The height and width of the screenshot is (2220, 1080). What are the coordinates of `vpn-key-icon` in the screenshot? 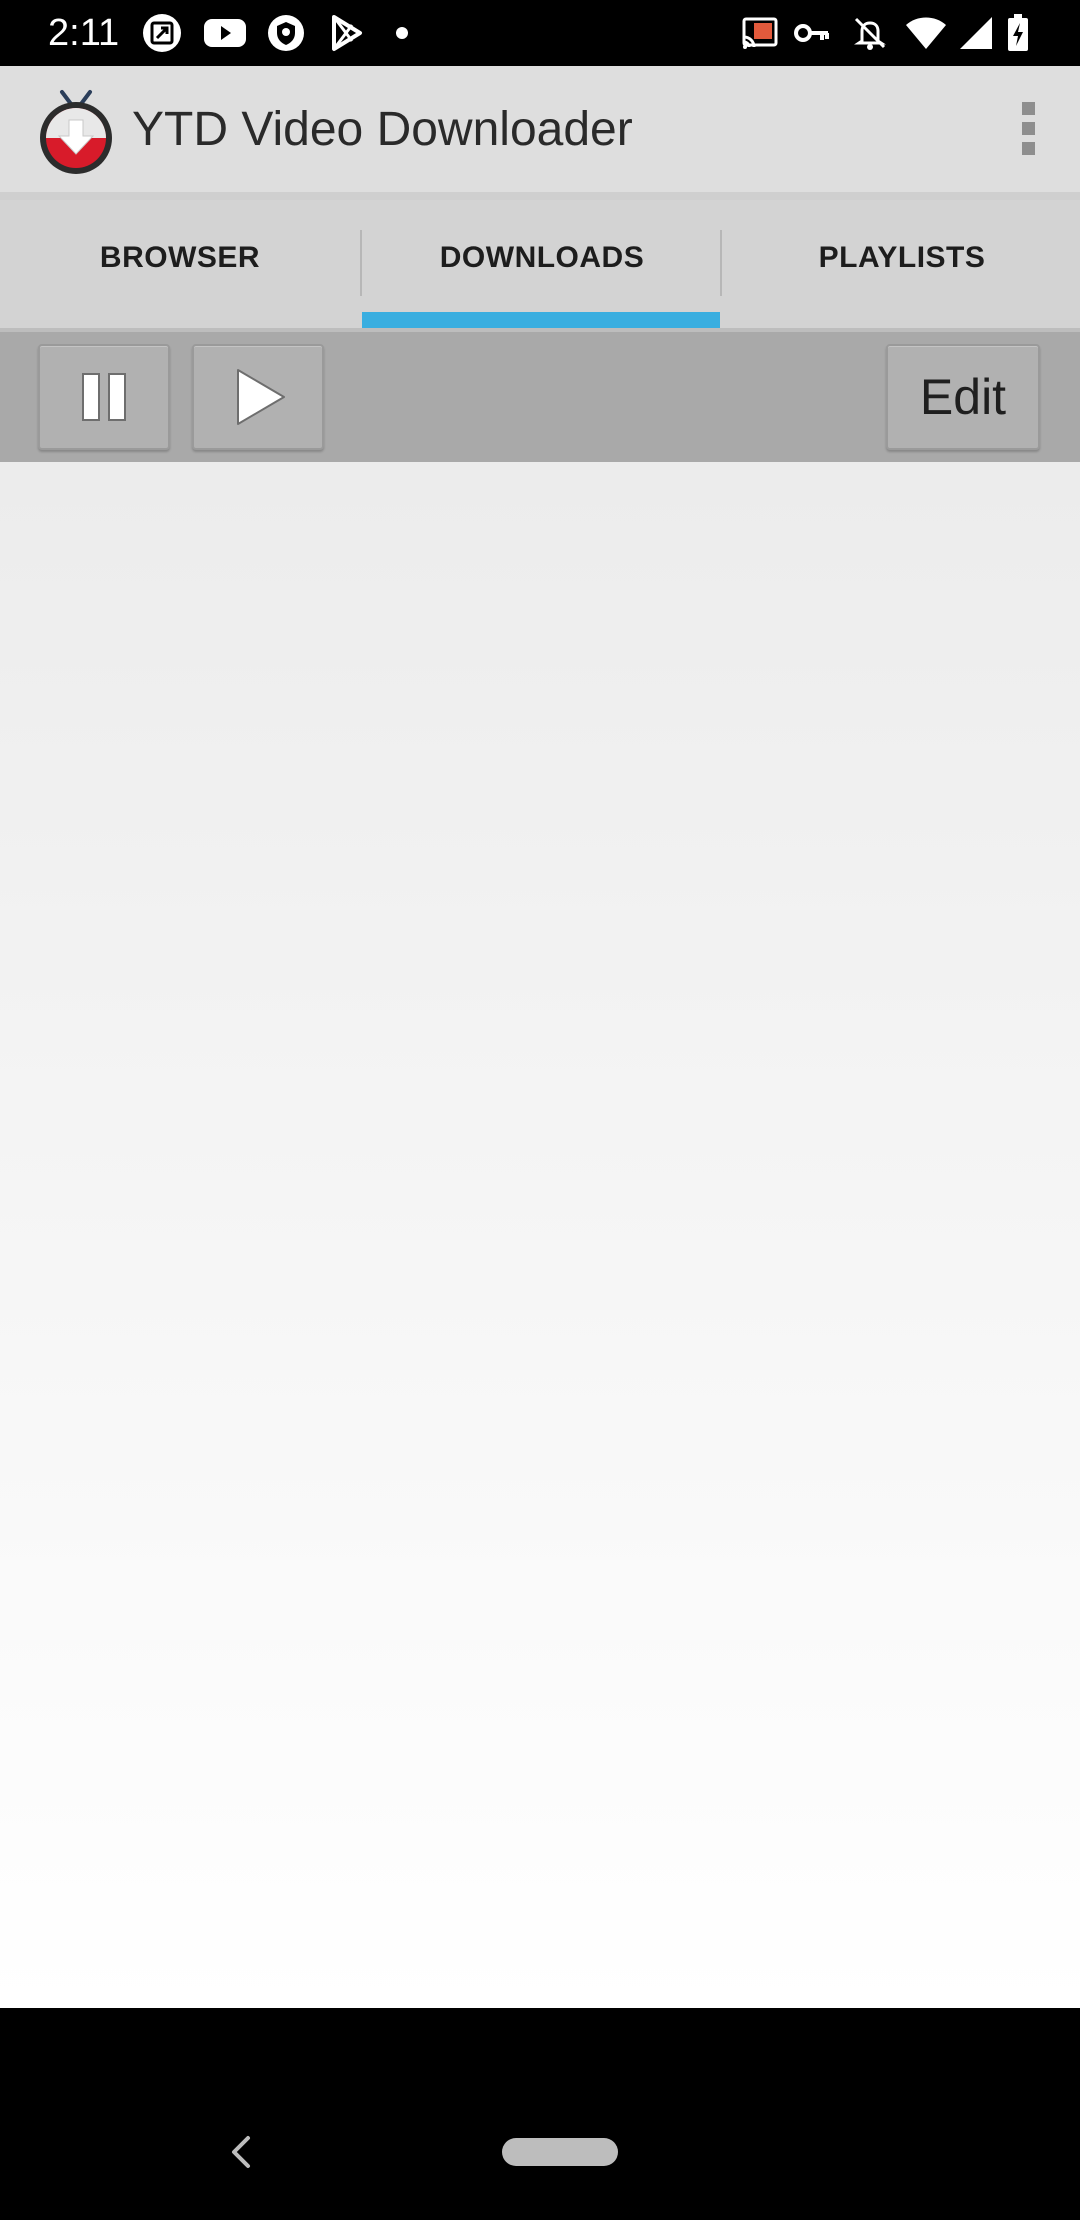 It's located at (811, 33).